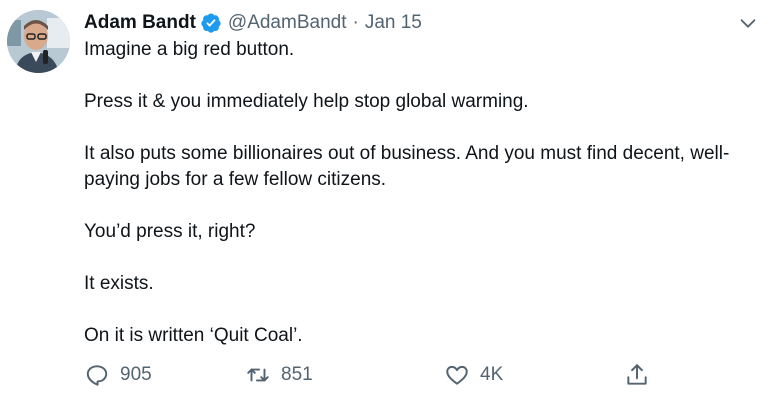  What do you see at coordinates (189, 49) in the screenshot?
I see `tweet-paragraph: Imagine a big red button.` at bounding box center [189, 49].